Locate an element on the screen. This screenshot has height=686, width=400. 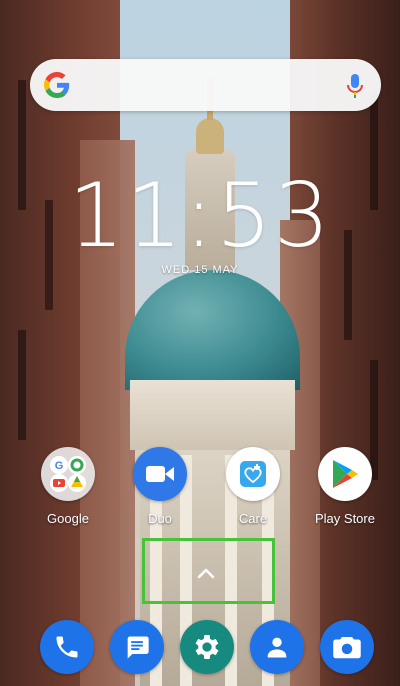
dock-phone is located at coordinates (67, 647).